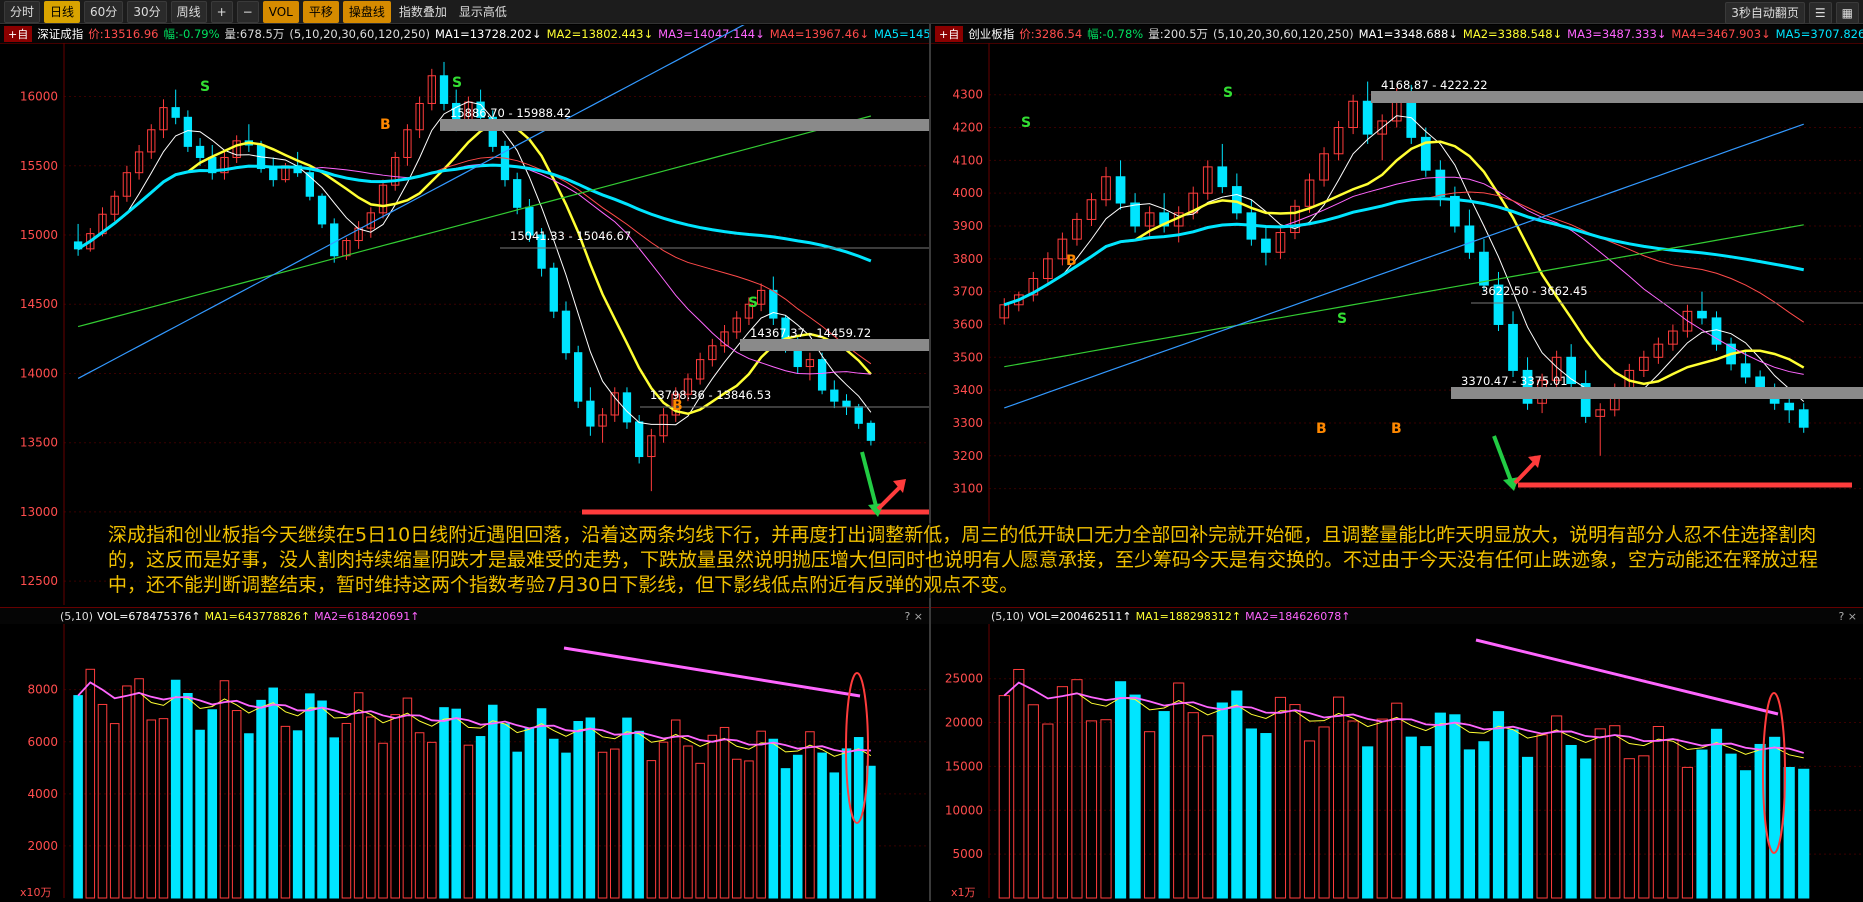  I want to click on tab-timeshare: 分时, so click(22, 11).